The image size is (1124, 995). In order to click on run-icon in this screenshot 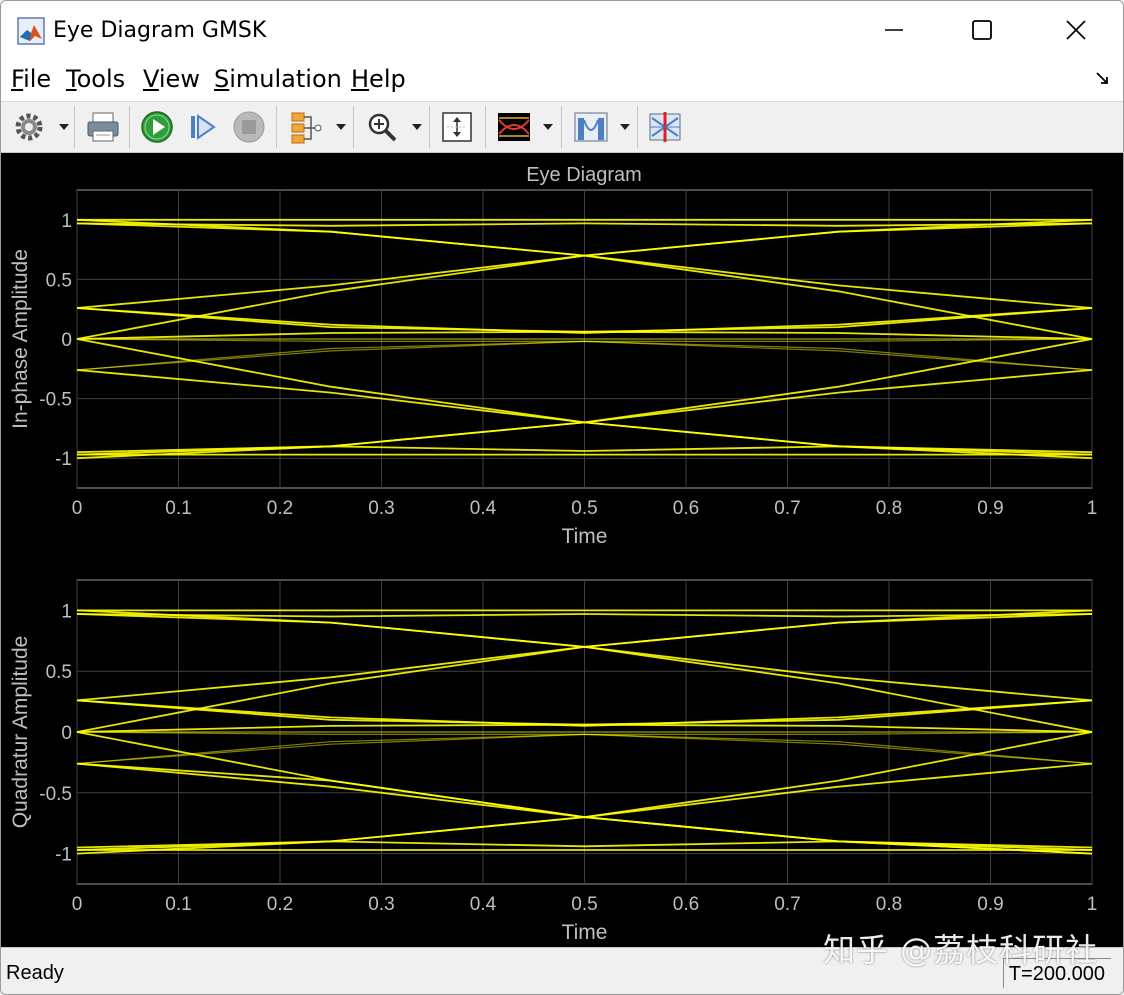, I will do `click(157, 127)`.